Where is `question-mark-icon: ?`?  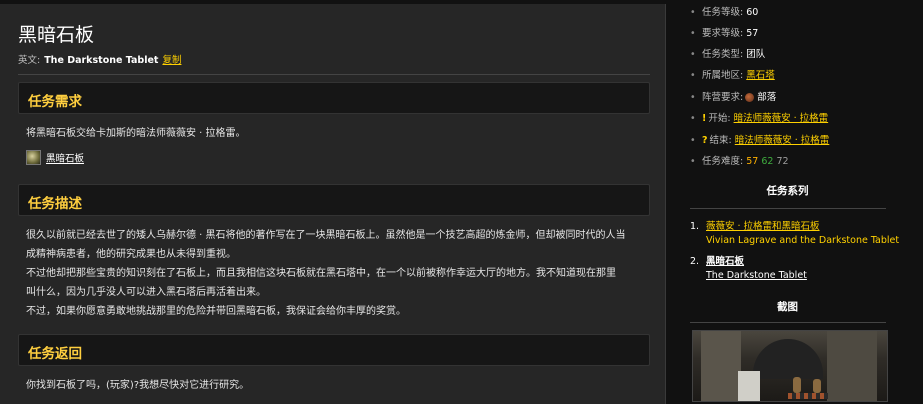
question-mark-icon: ? is located at coordinates (705, 140).